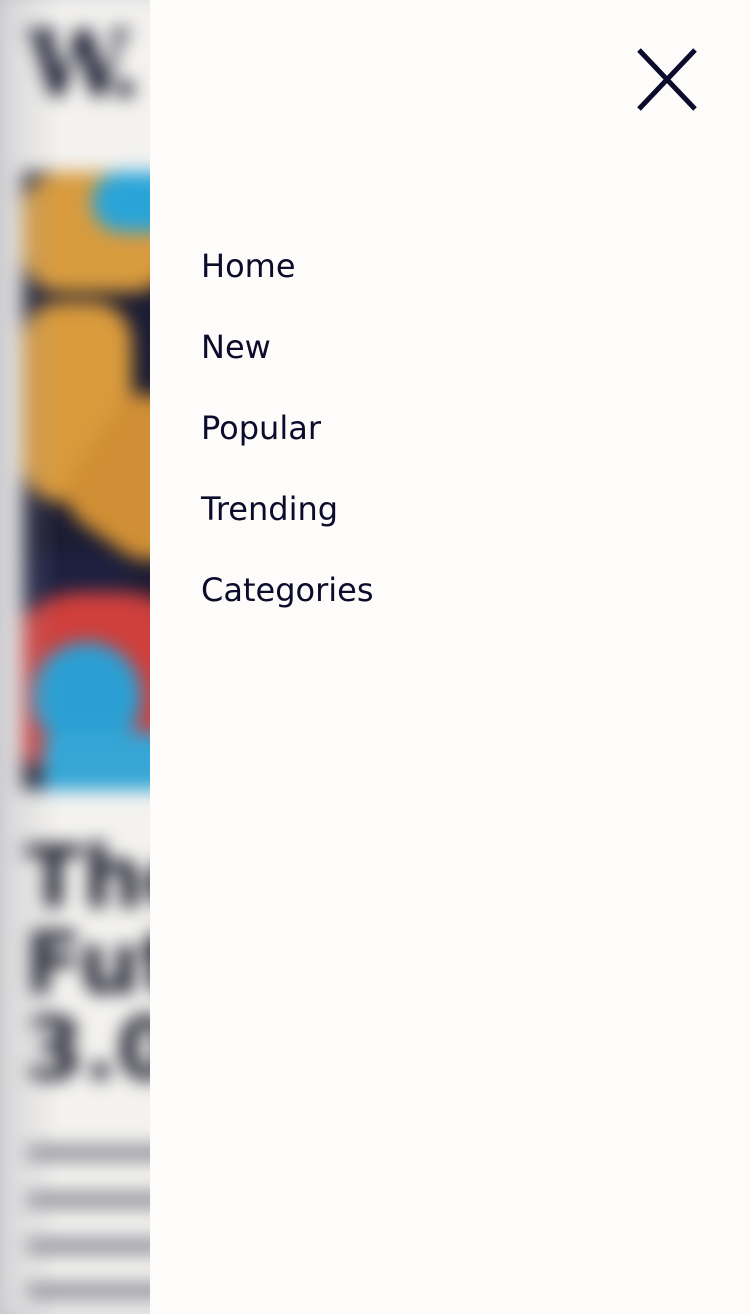 The height and width of the screenshot is (1314, 750). I want to click on nav-link-categories: Categories, so click(287, 590).